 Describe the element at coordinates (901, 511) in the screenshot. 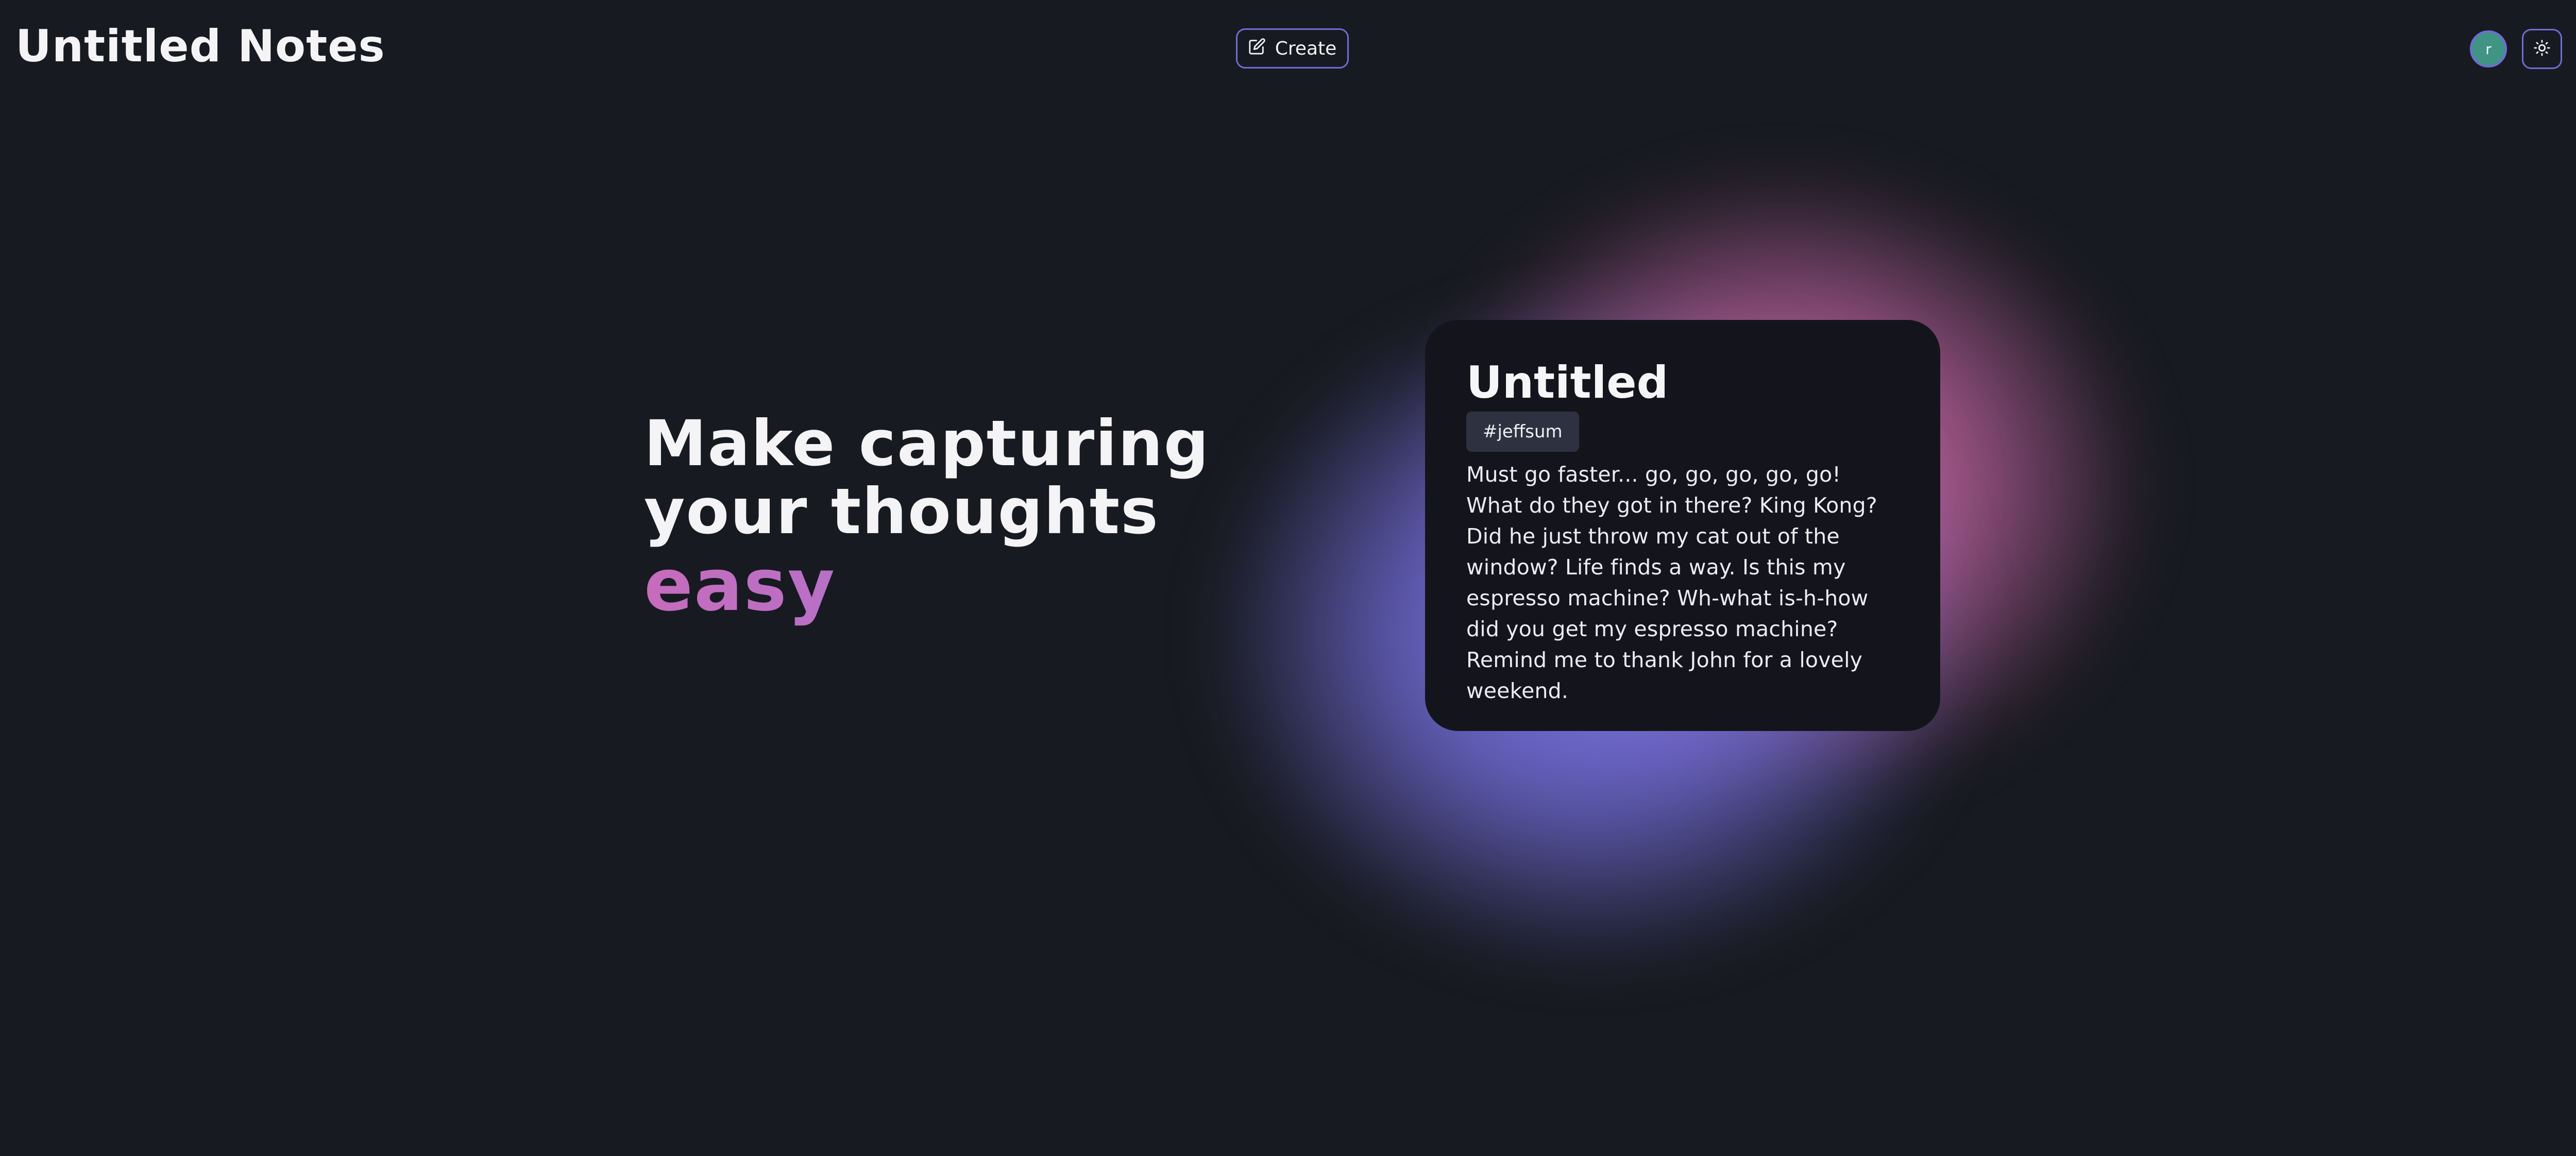

I see `hero-line-2: your thoughts` at that location.